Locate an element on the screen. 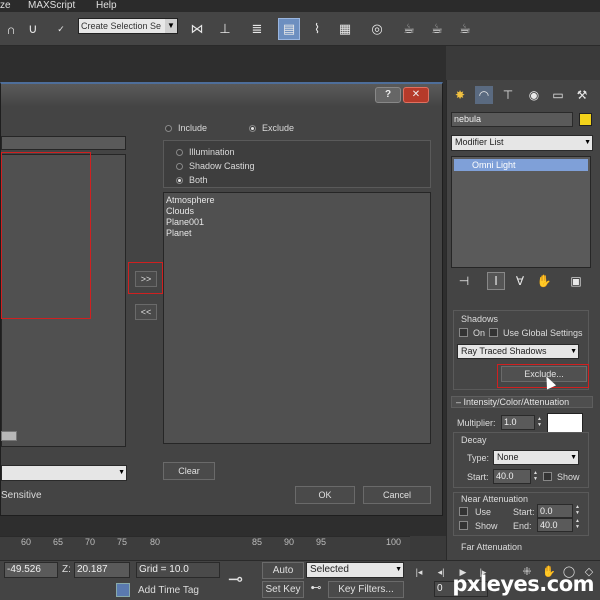 The width and height of the screenshot is (600, 600). spell-check-icon: ✓ is located at coordinates (61, 29).